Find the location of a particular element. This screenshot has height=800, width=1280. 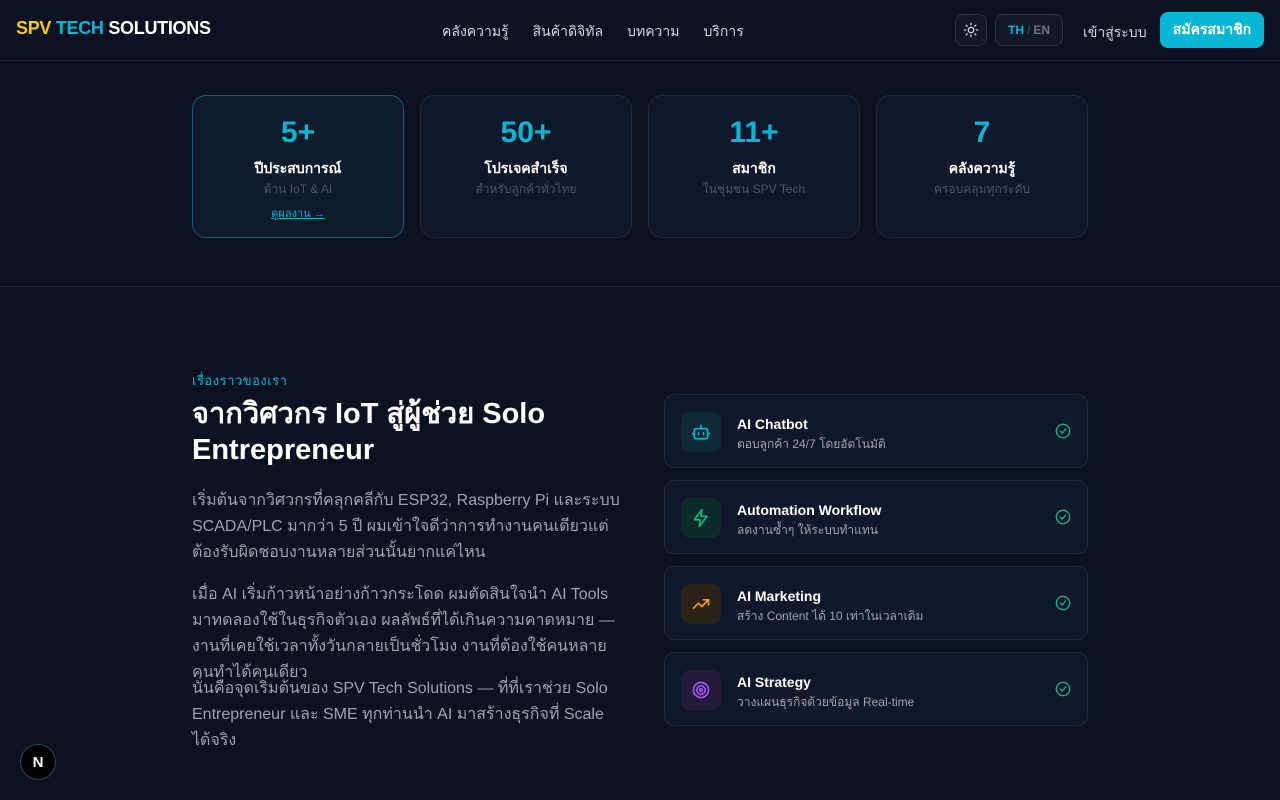

target-icon is located at coordinates (701, 690).